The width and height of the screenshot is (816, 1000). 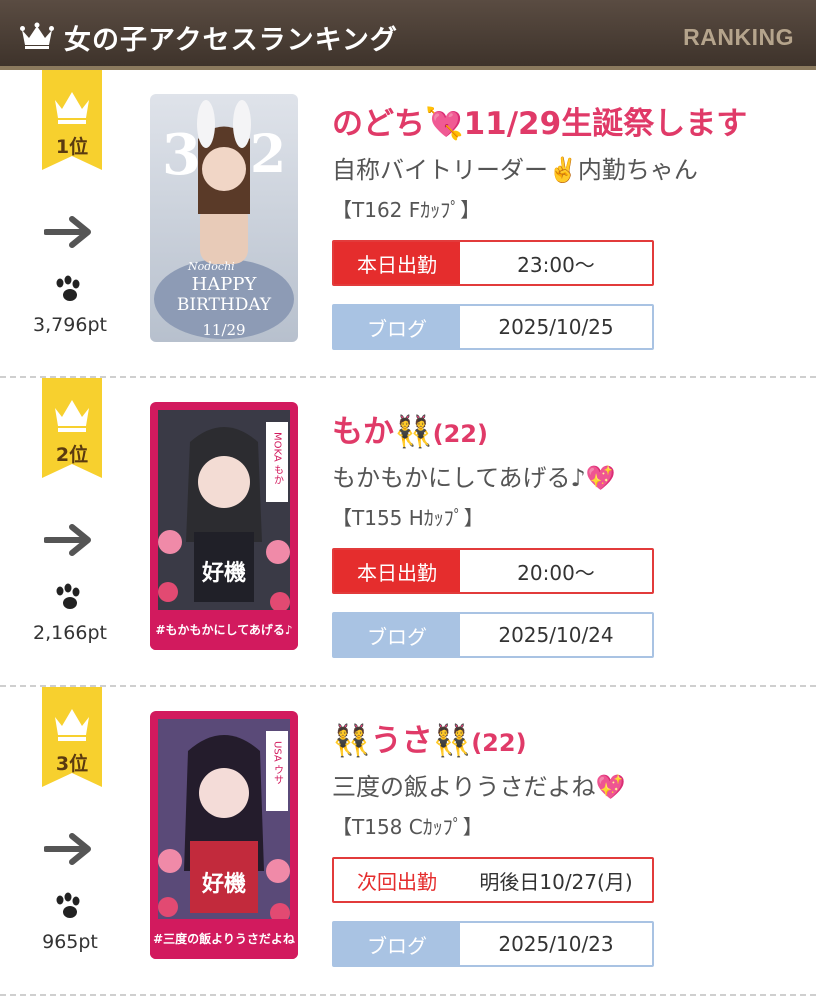 What do you see at coordinates (37, 35) in the screenshot?
I see `crown-icon` at bounding box center [37, 35].